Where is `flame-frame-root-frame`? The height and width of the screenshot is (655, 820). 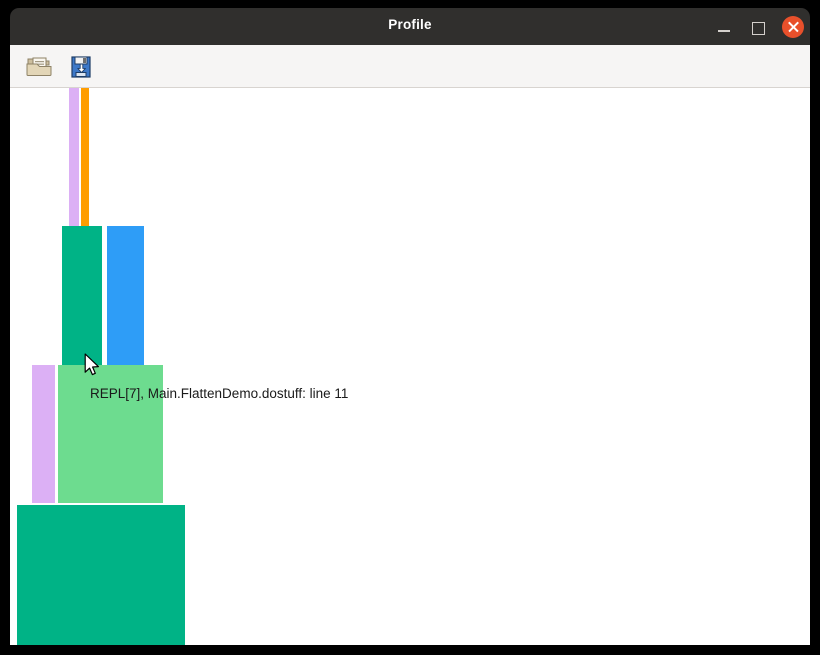
flame-frame-root-frame is located at coordinates (101, 575).